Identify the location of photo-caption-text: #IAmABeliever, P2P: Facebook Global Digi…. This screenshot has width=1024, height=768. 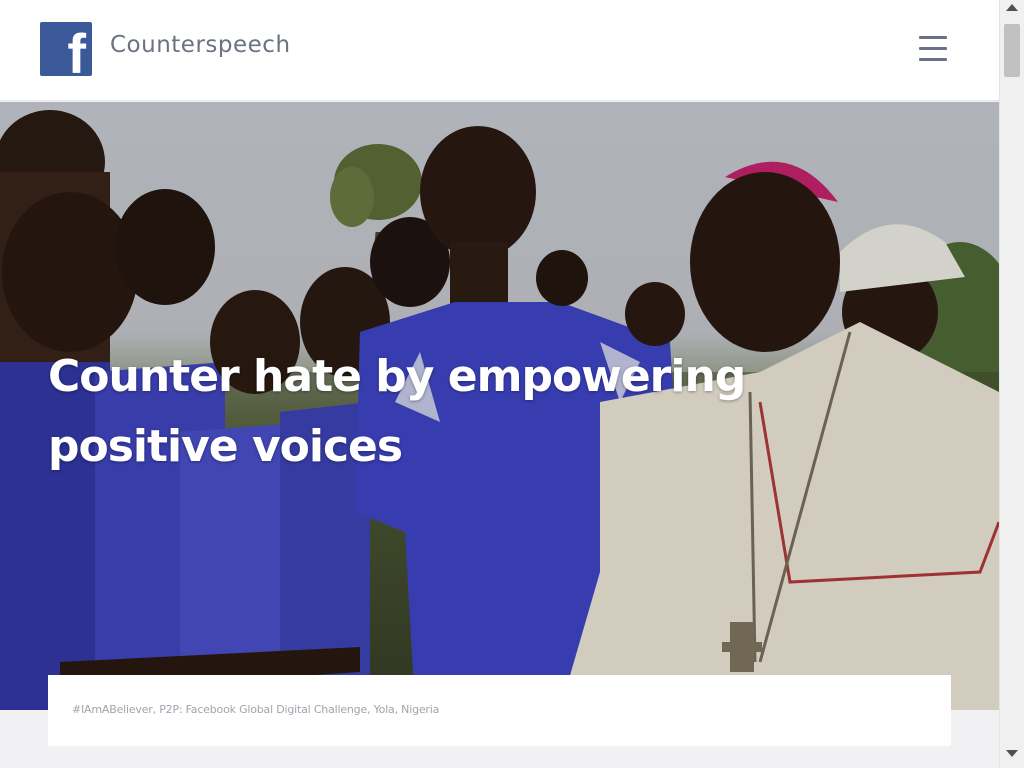
(256, 709).